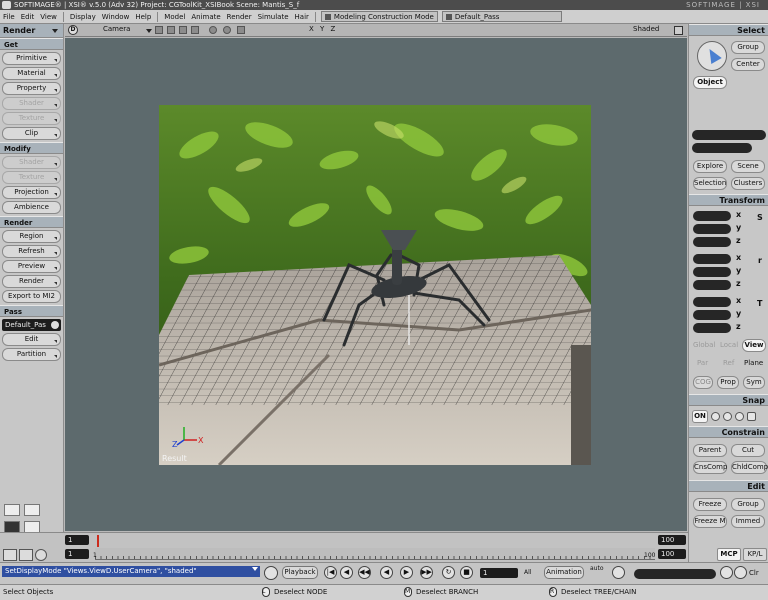  Describe the element at coordinates (759, 303) in the screenshot. I see `translate-mode-button: T` at that location.